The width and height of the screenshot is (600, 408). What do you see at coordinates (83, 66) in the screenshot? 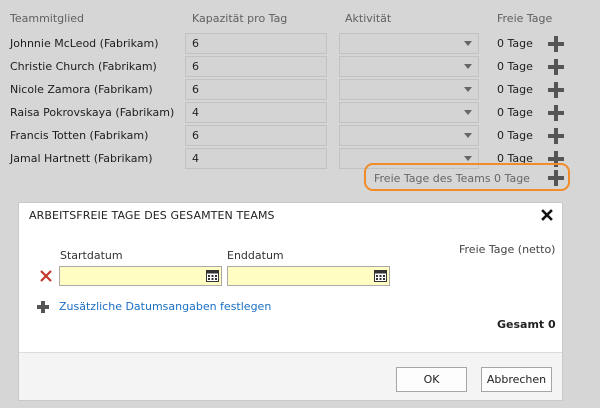
I see `member-name: Christie Church (Fabrikam)` at bounding box center [83, 66].